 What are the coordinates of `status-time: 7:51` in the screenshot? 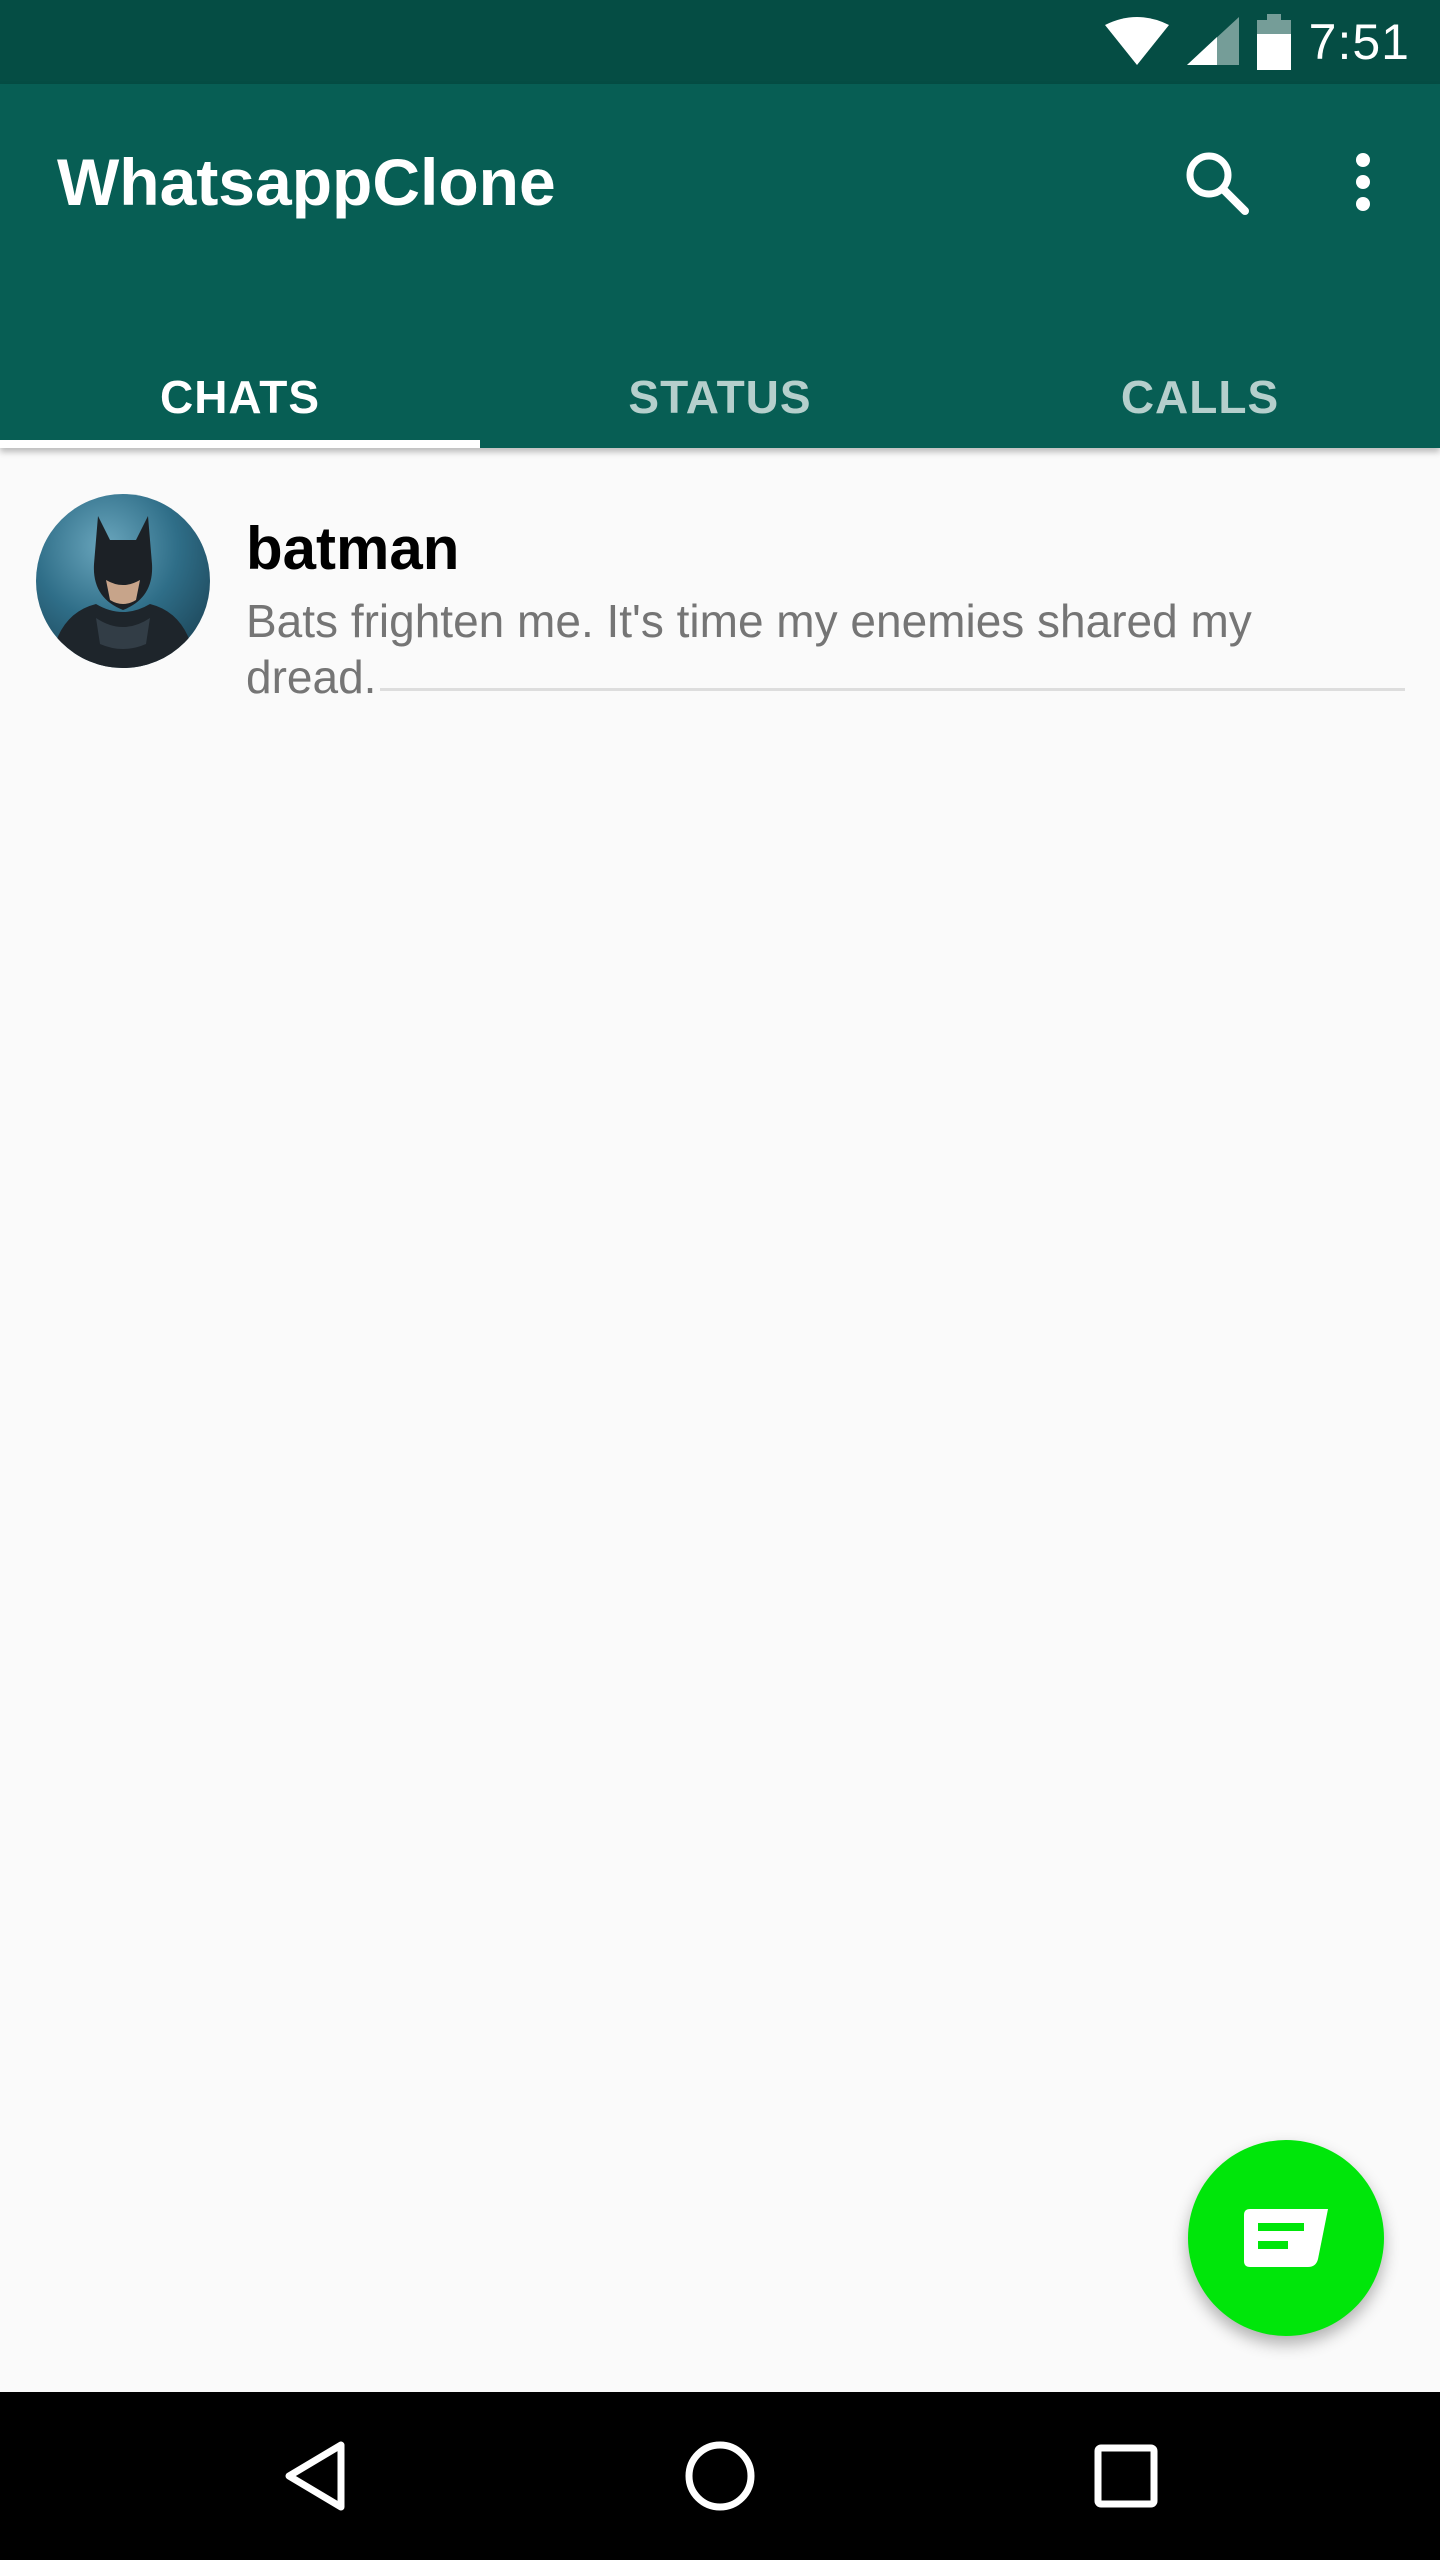 It's located at (1359, 42).